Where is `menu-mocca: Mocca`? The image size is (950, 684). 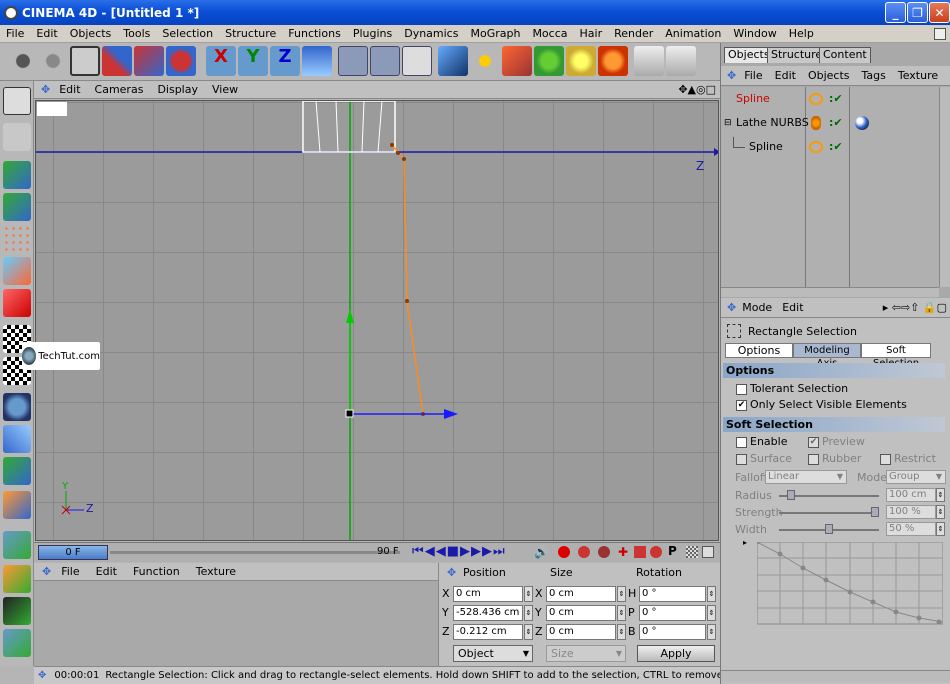 menu-mocca: Mocca is located at coordinates (549, 33).